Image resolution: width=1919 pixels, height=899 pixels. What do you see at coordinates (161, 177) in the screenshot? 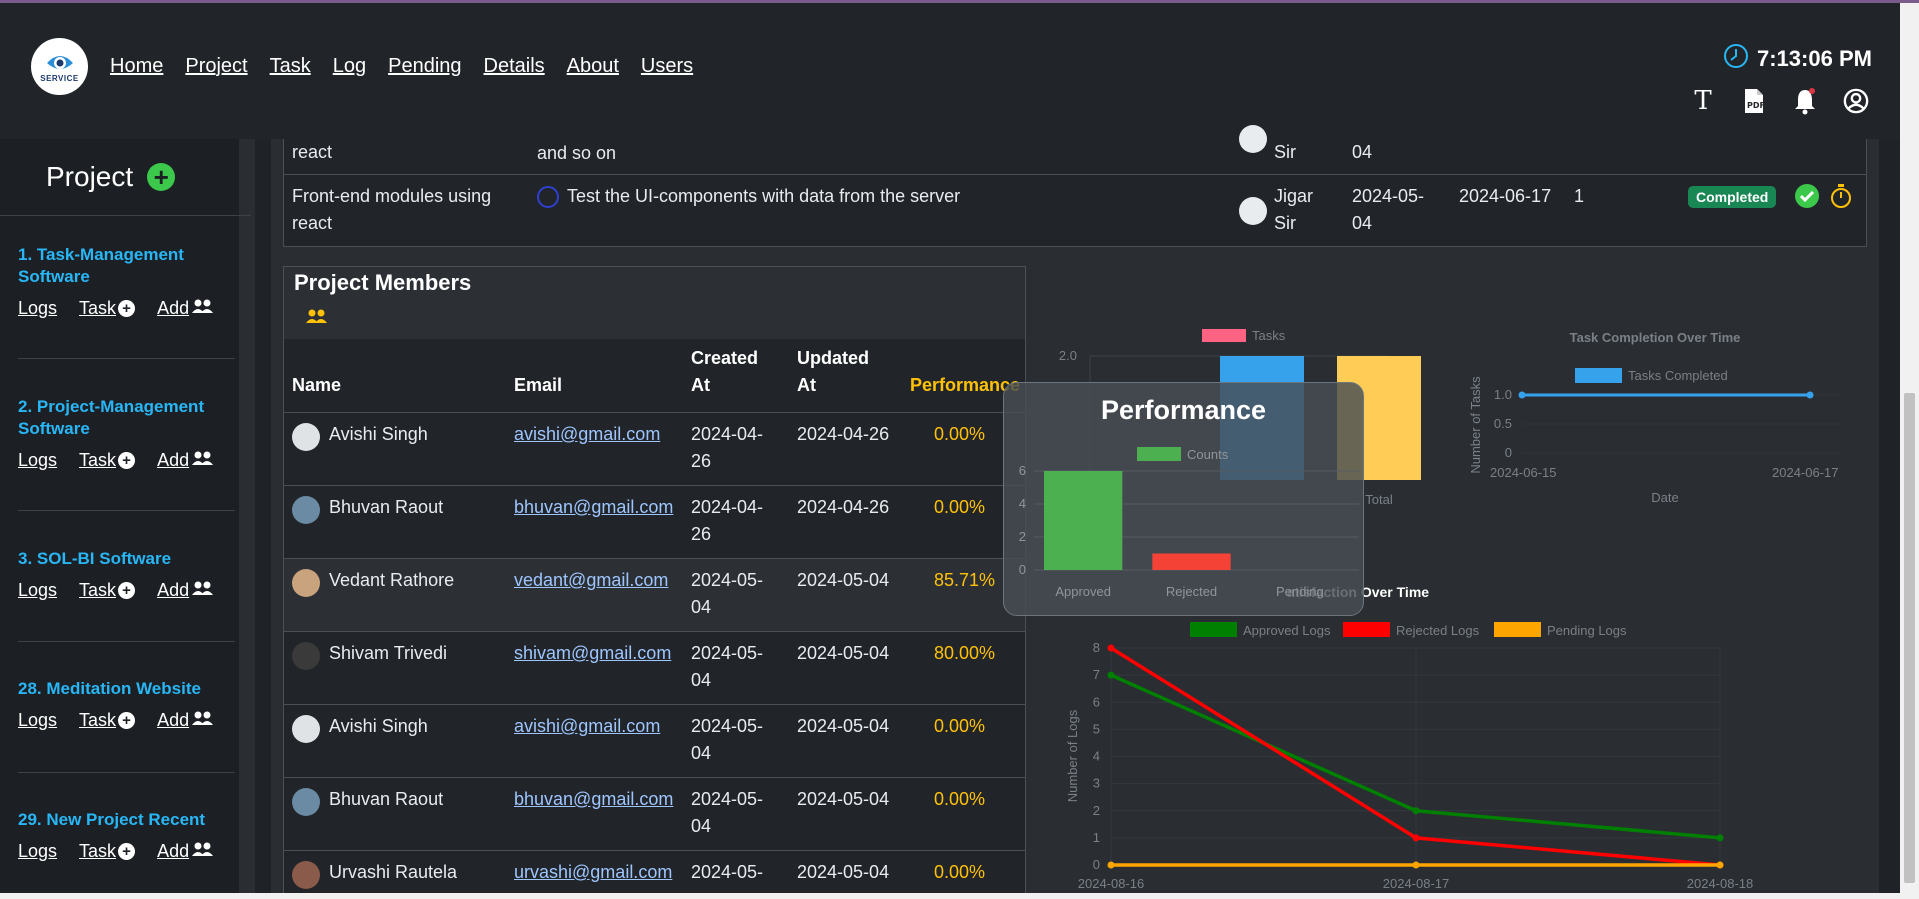
I see `add-project-icon: +` at bounding box center [161, 177].